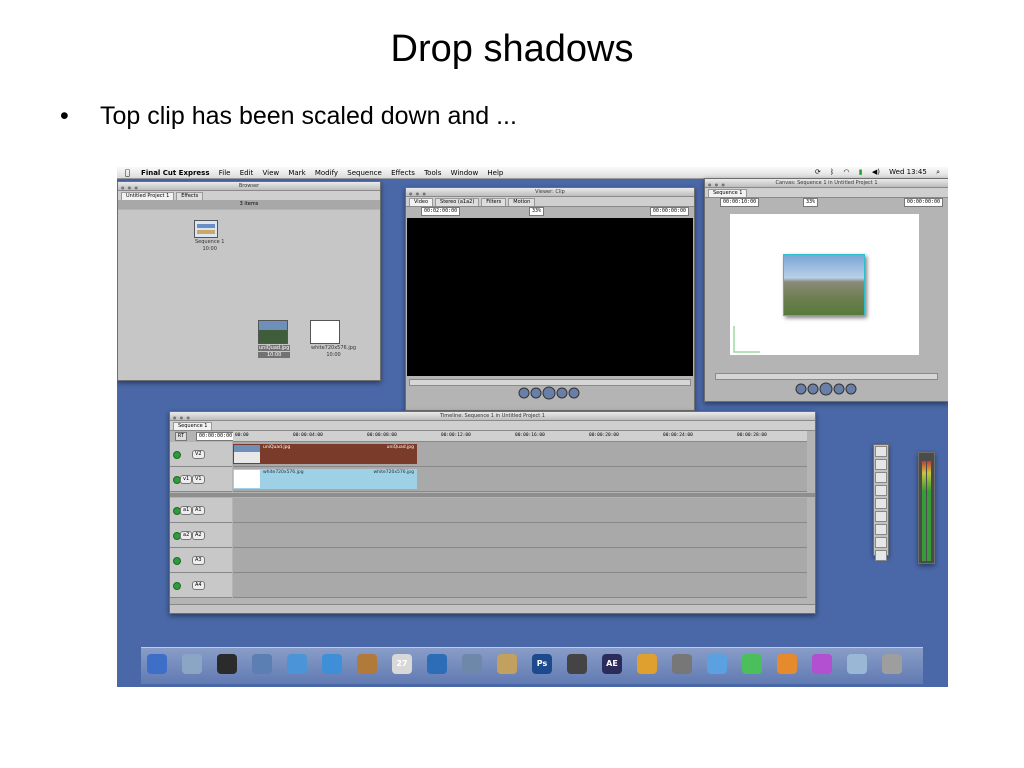 This screenshot has width=1024, height=768. What do you see at coordinates (198, 585) in the screenshot?
I see `track-label: A4` at bounding box center [198, 585].